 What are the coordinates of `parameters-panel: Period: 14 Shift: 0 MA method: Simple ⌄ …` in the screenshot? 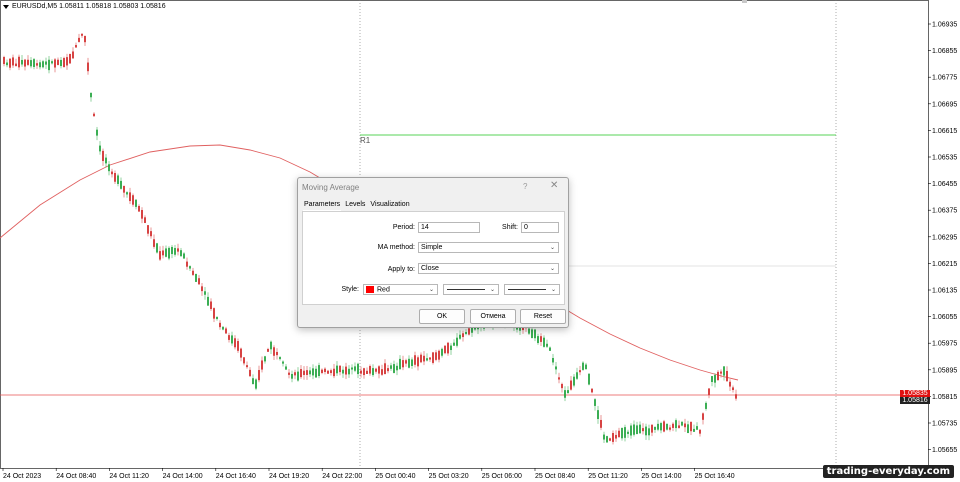 It's located at (433, 258).